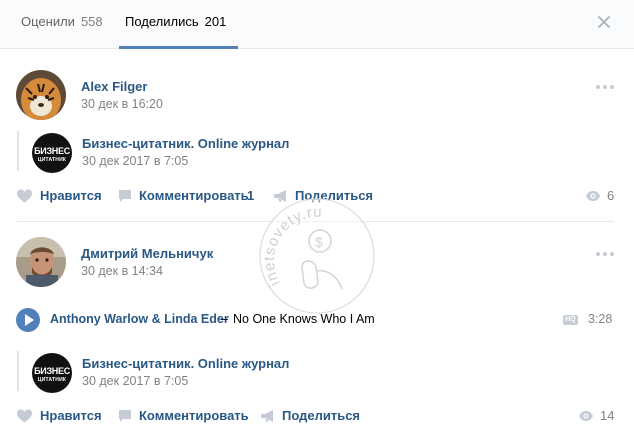 The width and height of the screenshot is (634, 437). Describe the element at coordinates (600, 319) in the screenshot. I see `audio-duration: 3:28` at that location.